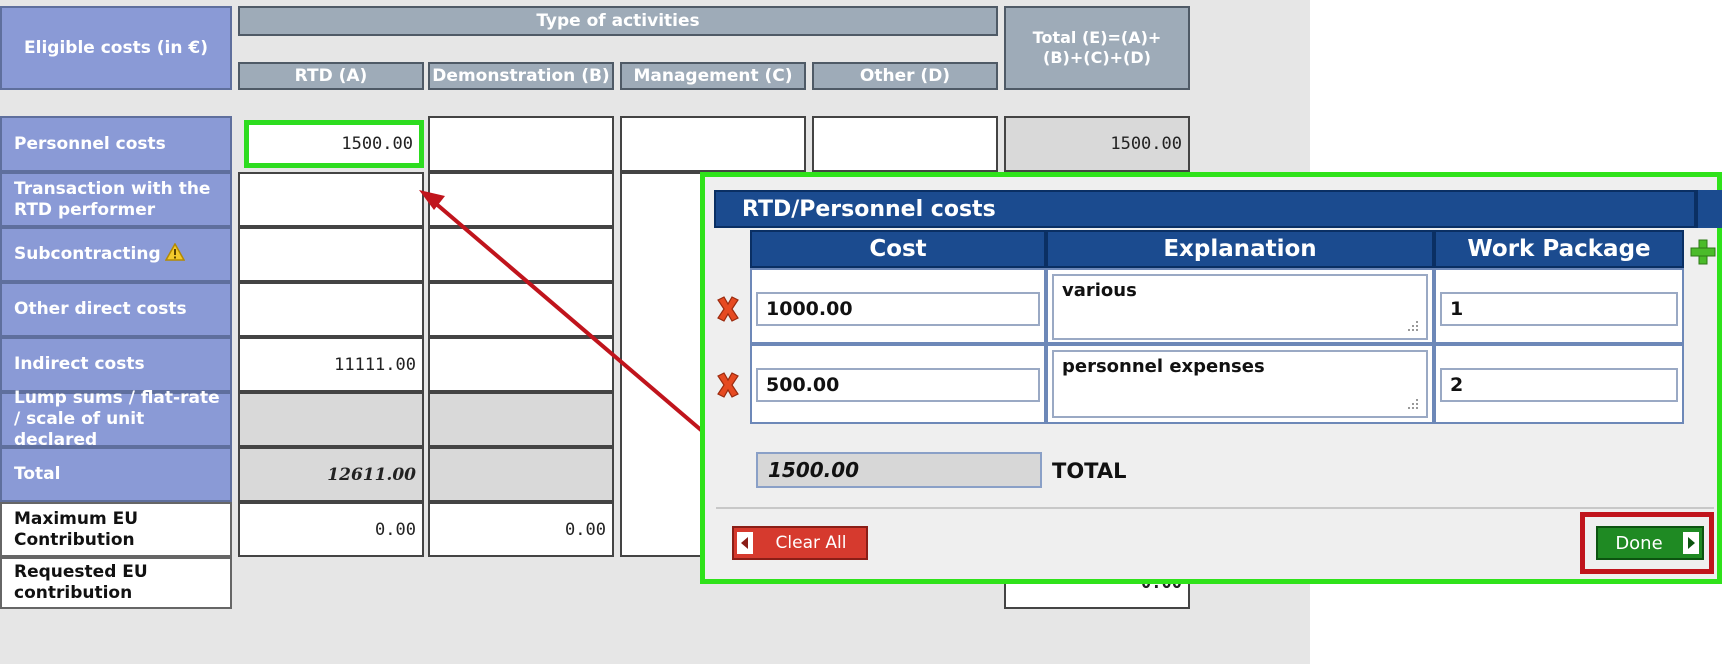 This screenshot has height=664, width=1722. What do you see at coordinates (1215, 508) in the screenshot?
I see `popup-divider` at bounding box center [1215, 508].